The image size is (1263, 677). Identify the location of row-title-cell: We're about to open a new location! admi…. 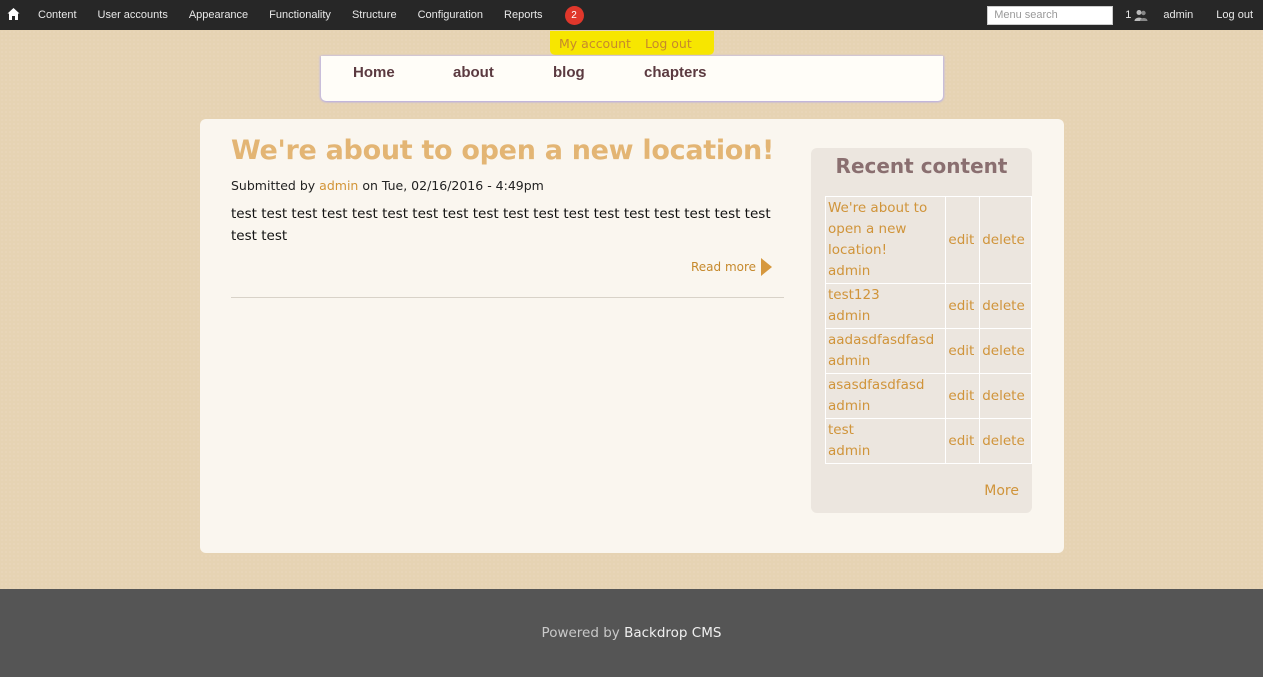
(885, 240).